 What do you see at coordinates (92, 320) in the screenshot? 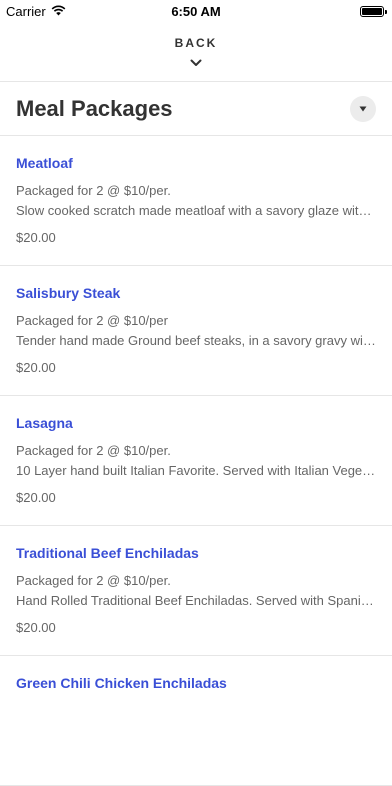
I see `item-packaging: Packaged for 2 @ $10/per` at bounding box center [92, 320].